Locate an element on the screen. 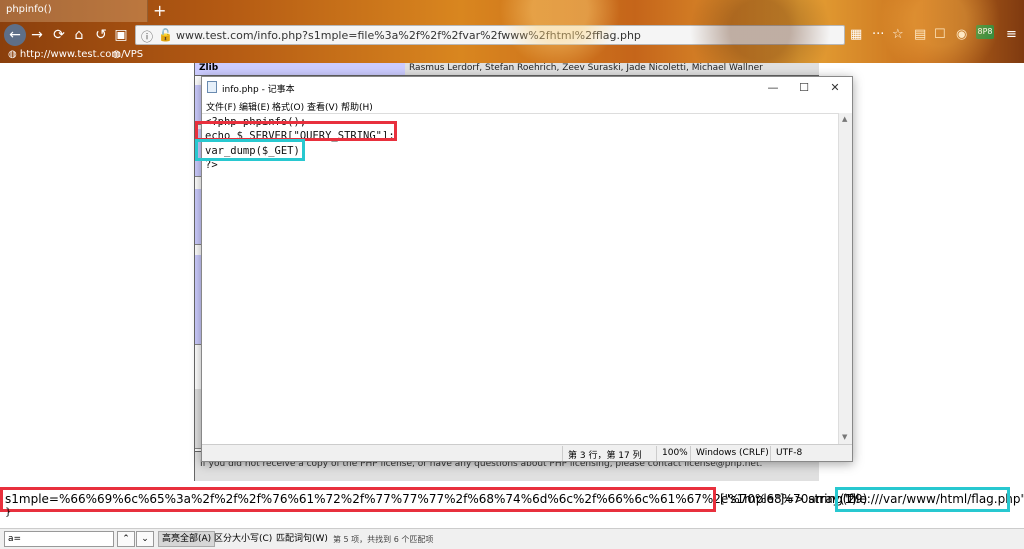 The width and height of the screenshot is (1024, 549). notepad-file-icon is located at coordinates (212, 87).